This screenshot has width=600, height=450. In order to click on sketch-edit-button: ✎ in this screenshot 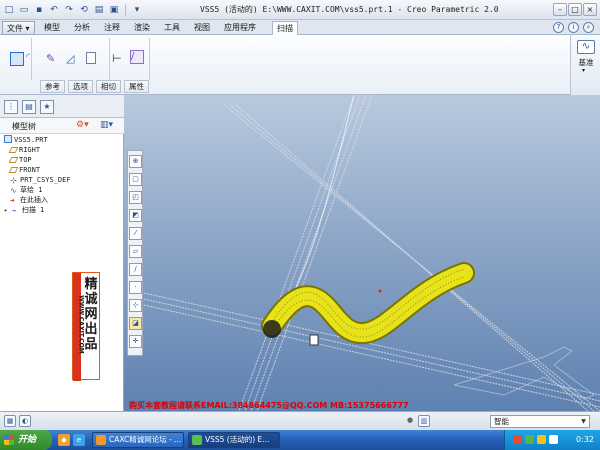, I will do `click(53, 59)`.